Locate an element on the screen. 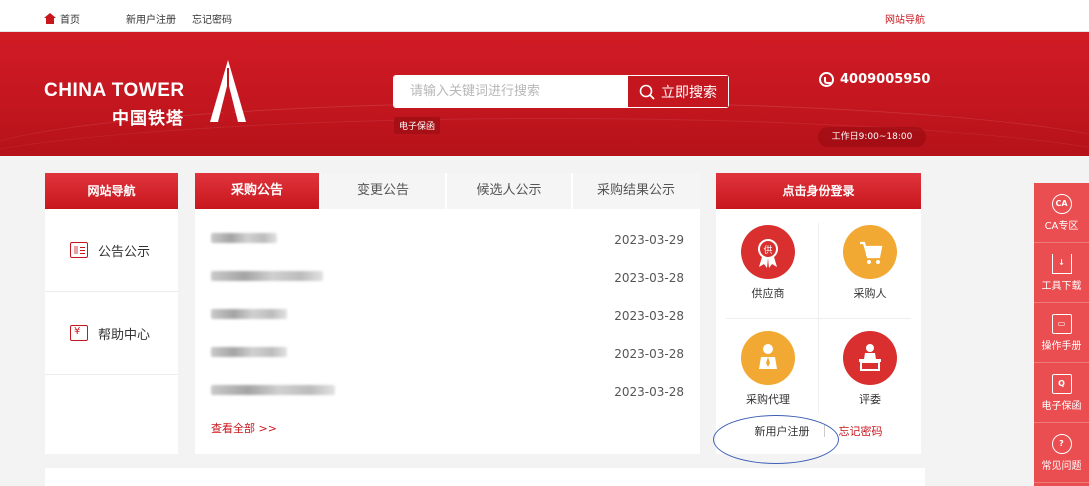 Image resolution: width=1089 pixels, height=486 pixels. svg-text: 供 is located at coordinates (767, 250).